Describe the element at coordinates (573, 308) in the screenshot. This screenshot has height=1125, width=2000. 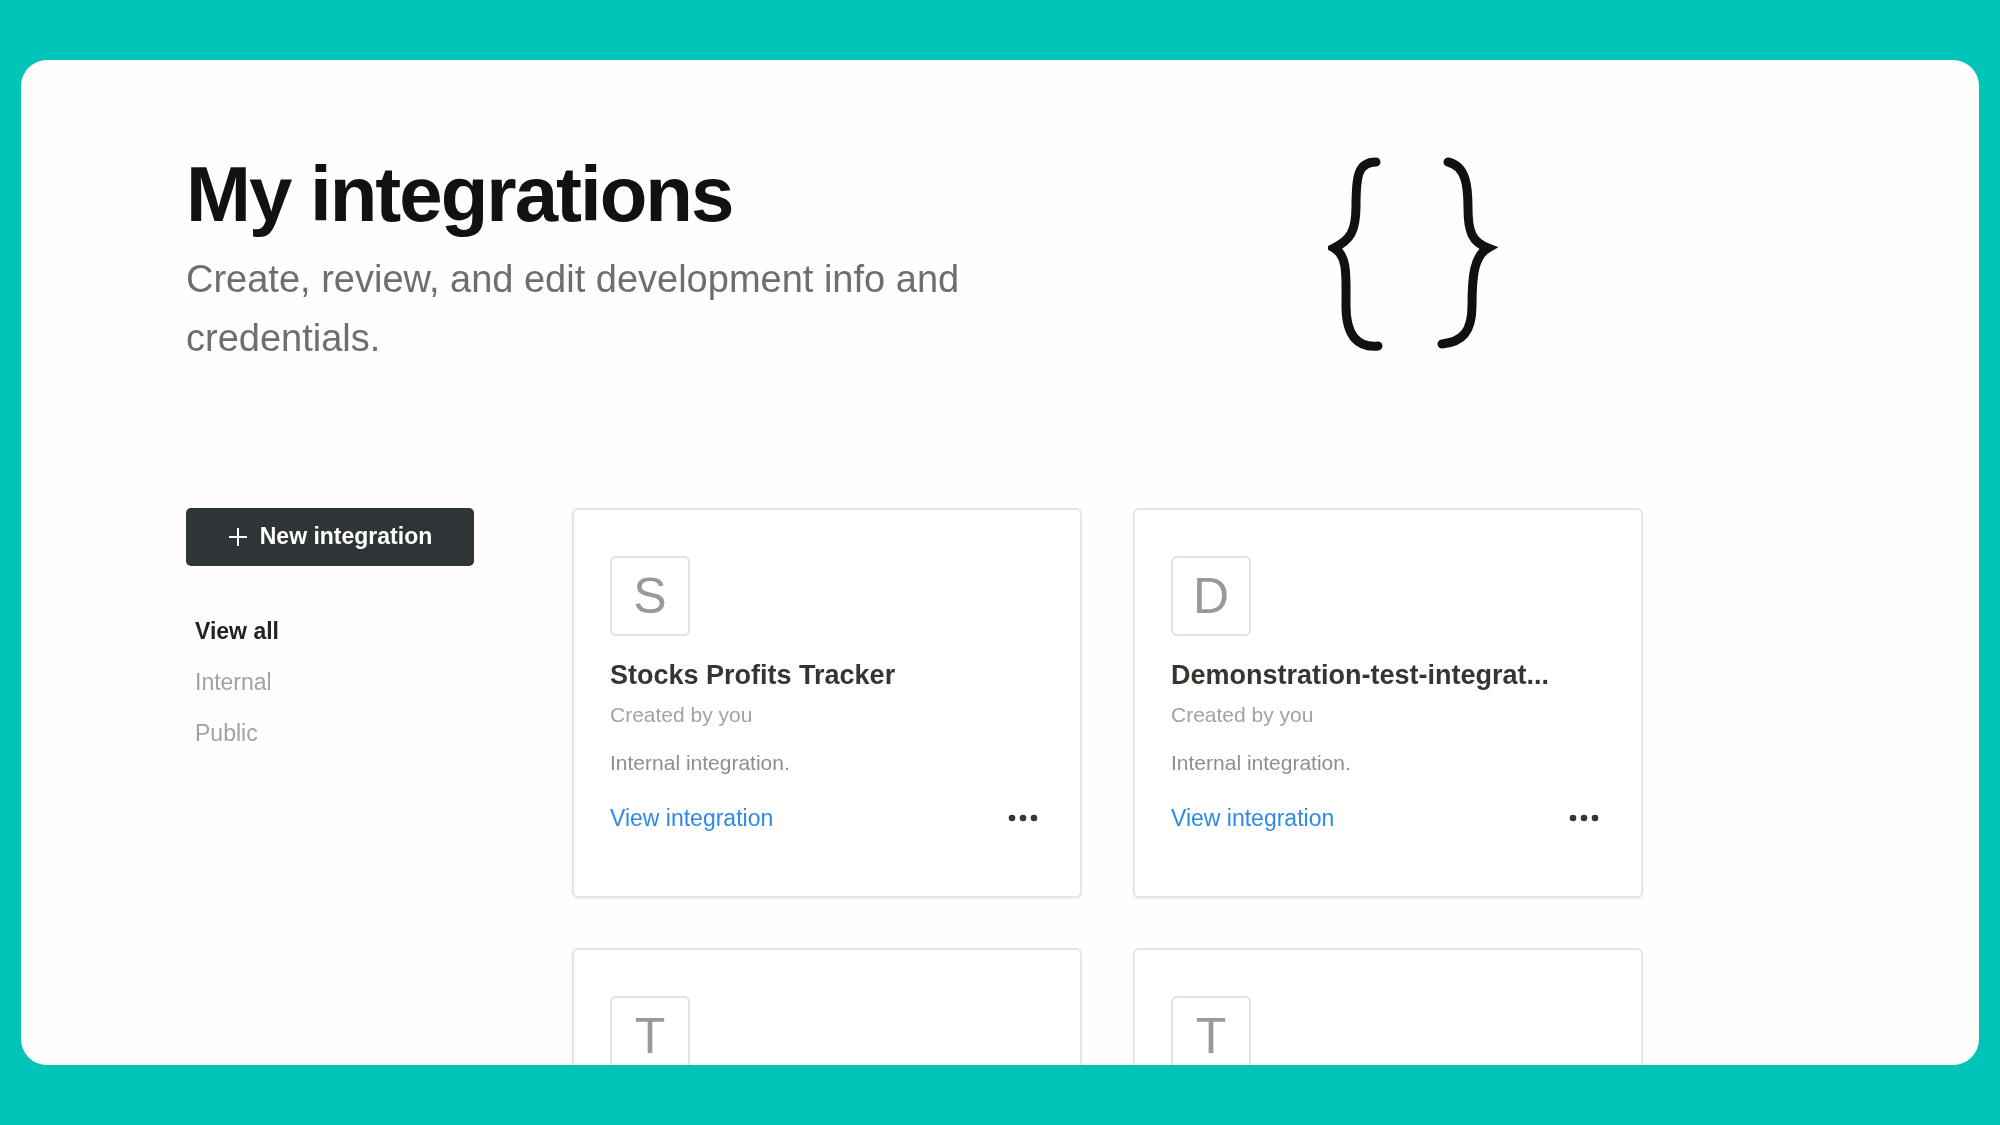
I see `page-subtitle: Create, review, and edit development info and credentials.` at that location.